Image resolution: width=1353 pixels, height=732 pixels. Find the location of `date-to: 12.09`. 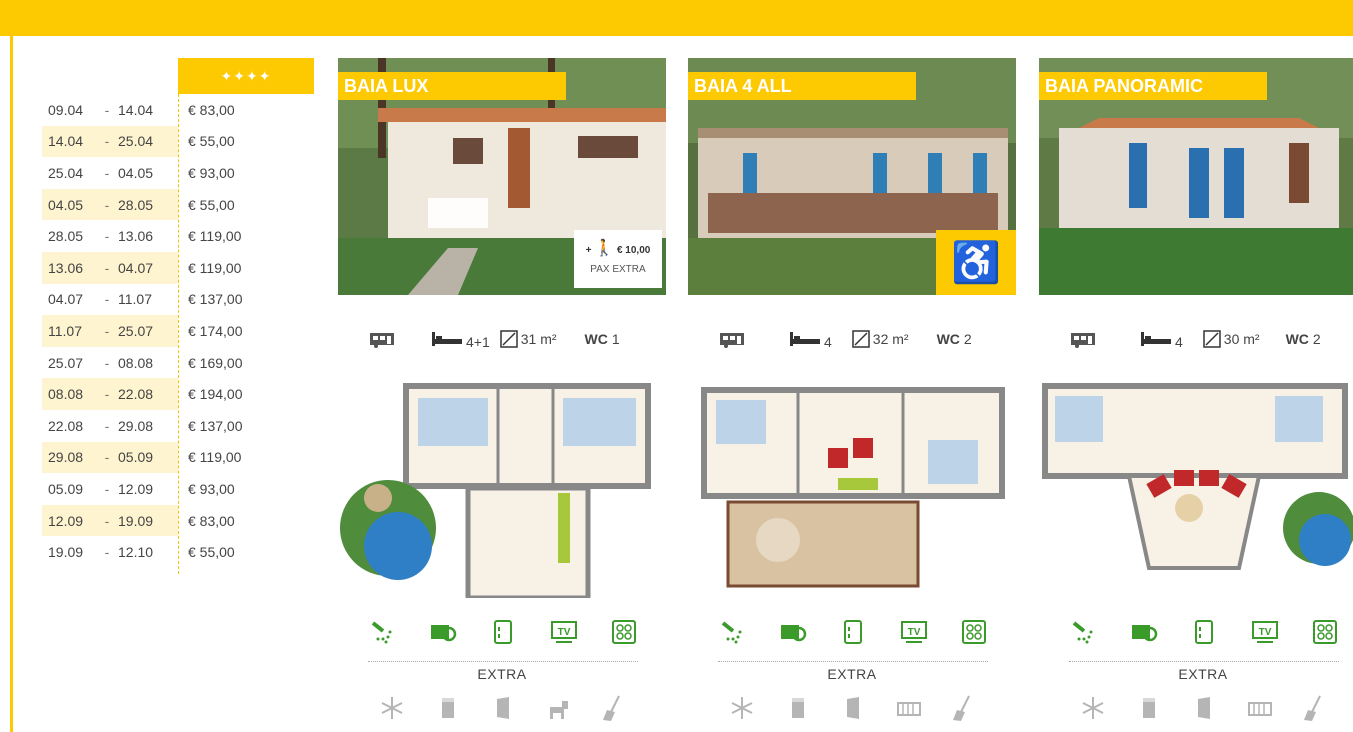

date-to: 12.09 is located at coordinates (136, 488).